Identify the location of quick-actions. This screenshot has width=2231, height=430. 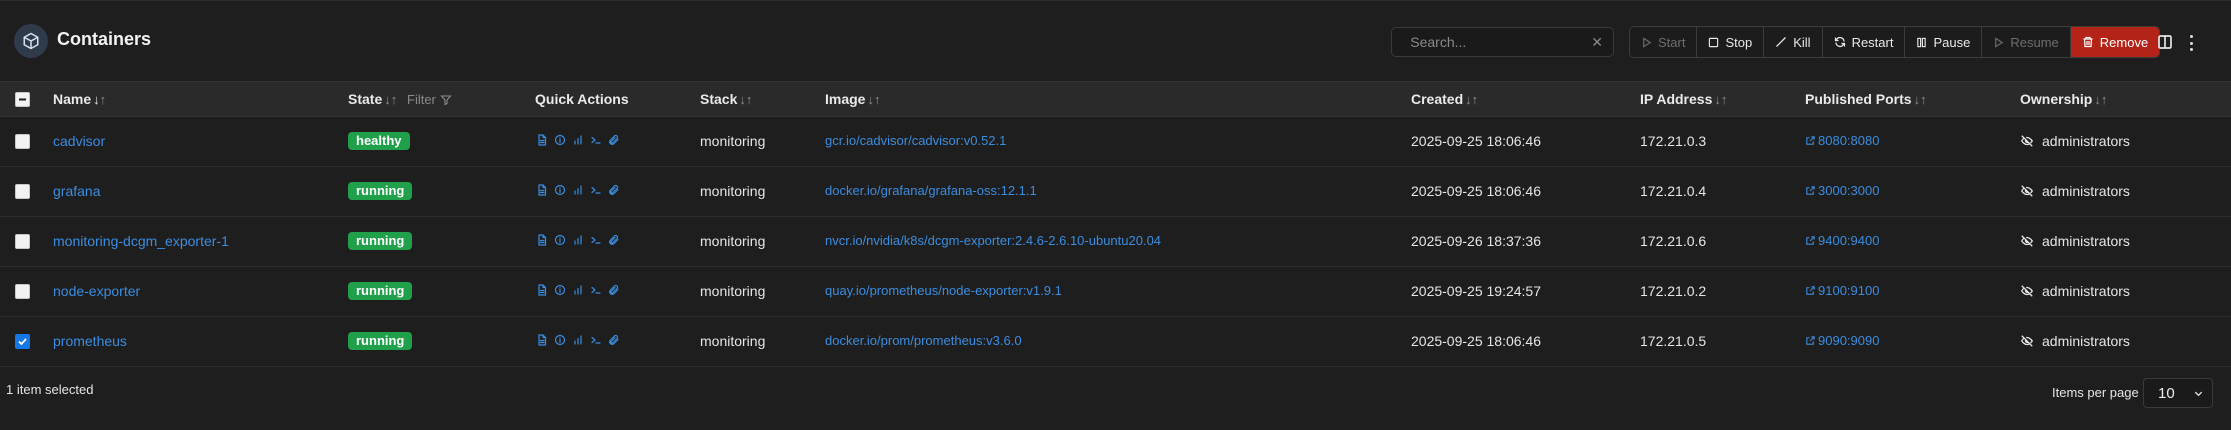
(578, 340).